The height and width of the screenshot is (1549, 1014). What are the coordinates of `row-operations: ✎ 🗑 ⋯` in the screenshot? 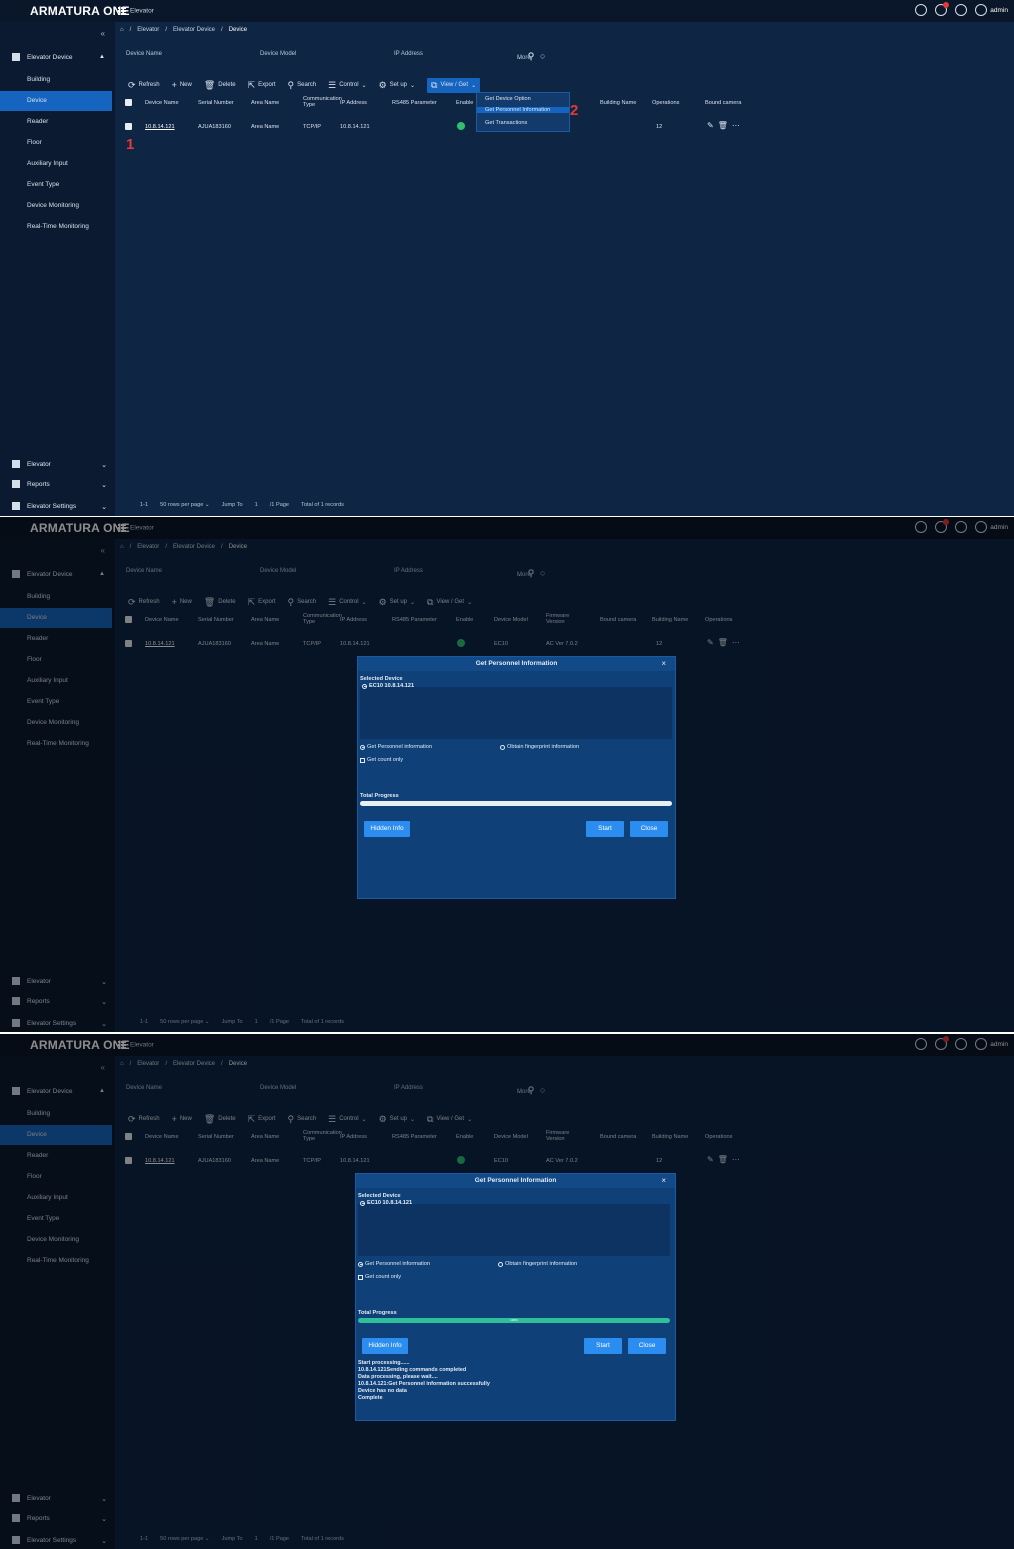 It's located at (723, 642).